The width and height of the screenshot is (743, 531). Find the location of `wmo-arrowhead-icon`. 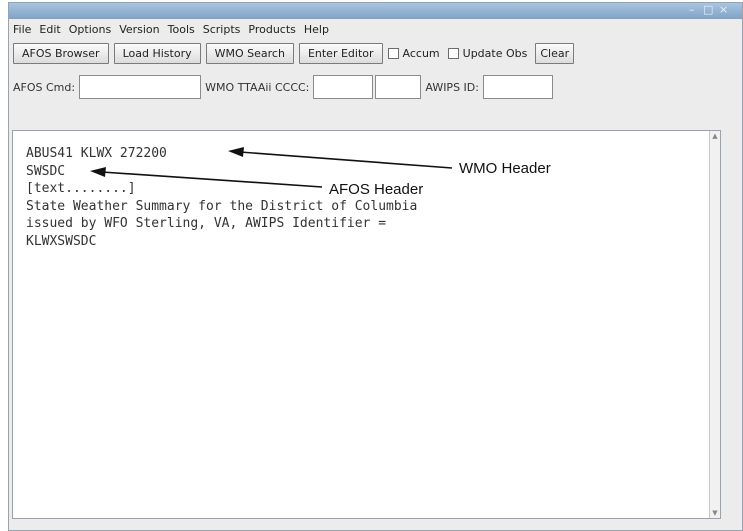

wmo-arrowhead-icon is located at coordinates (236, 152).